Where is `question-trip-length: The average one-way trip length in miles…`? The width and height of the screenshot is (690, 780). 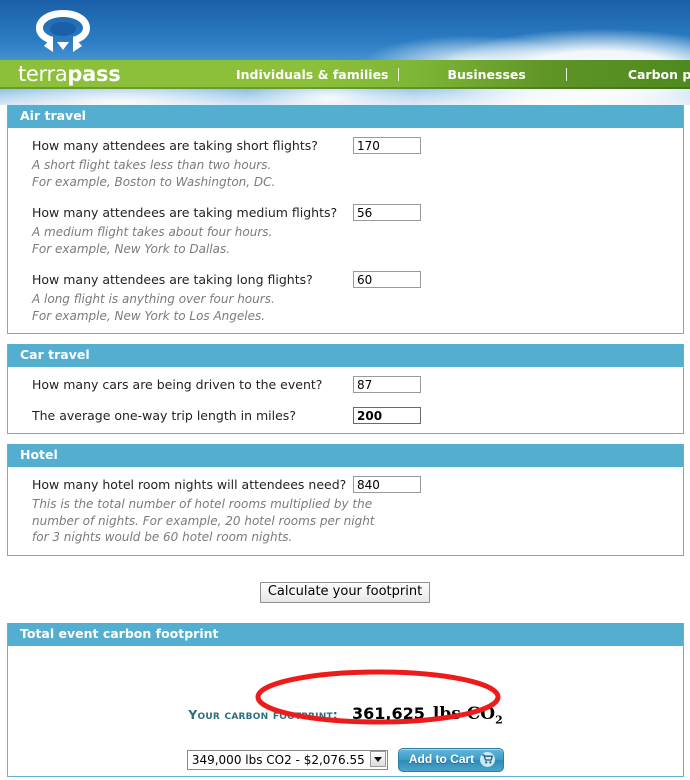
question-trip-length: The average one-way trip length in miles… is located at coordinates (345, 413).